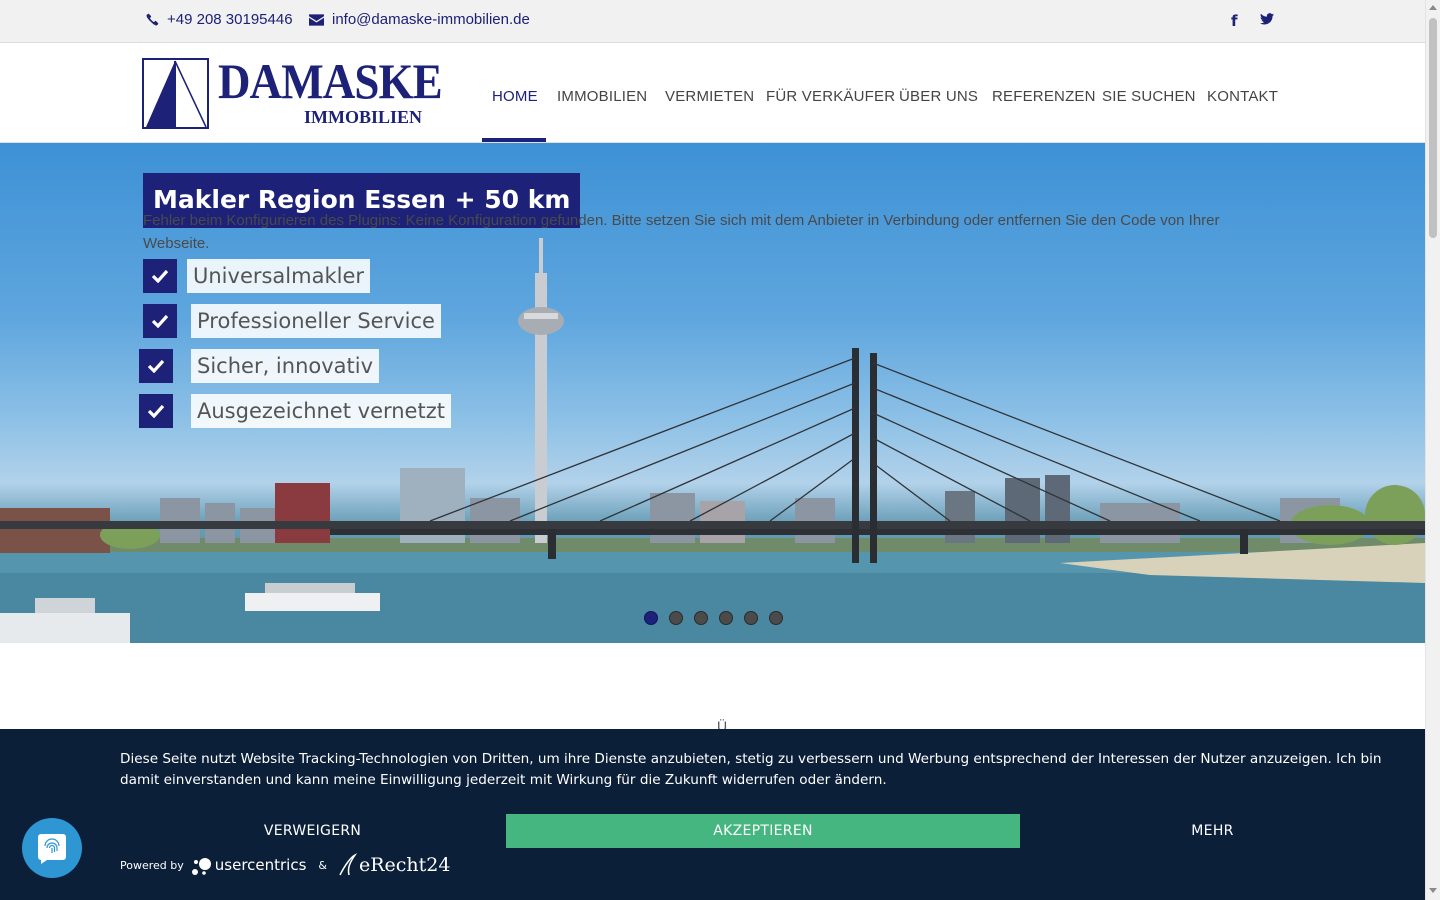 The image size is (1440, 900). I want to click on usercentrics-logo: usercentrics, so click(248, 865).